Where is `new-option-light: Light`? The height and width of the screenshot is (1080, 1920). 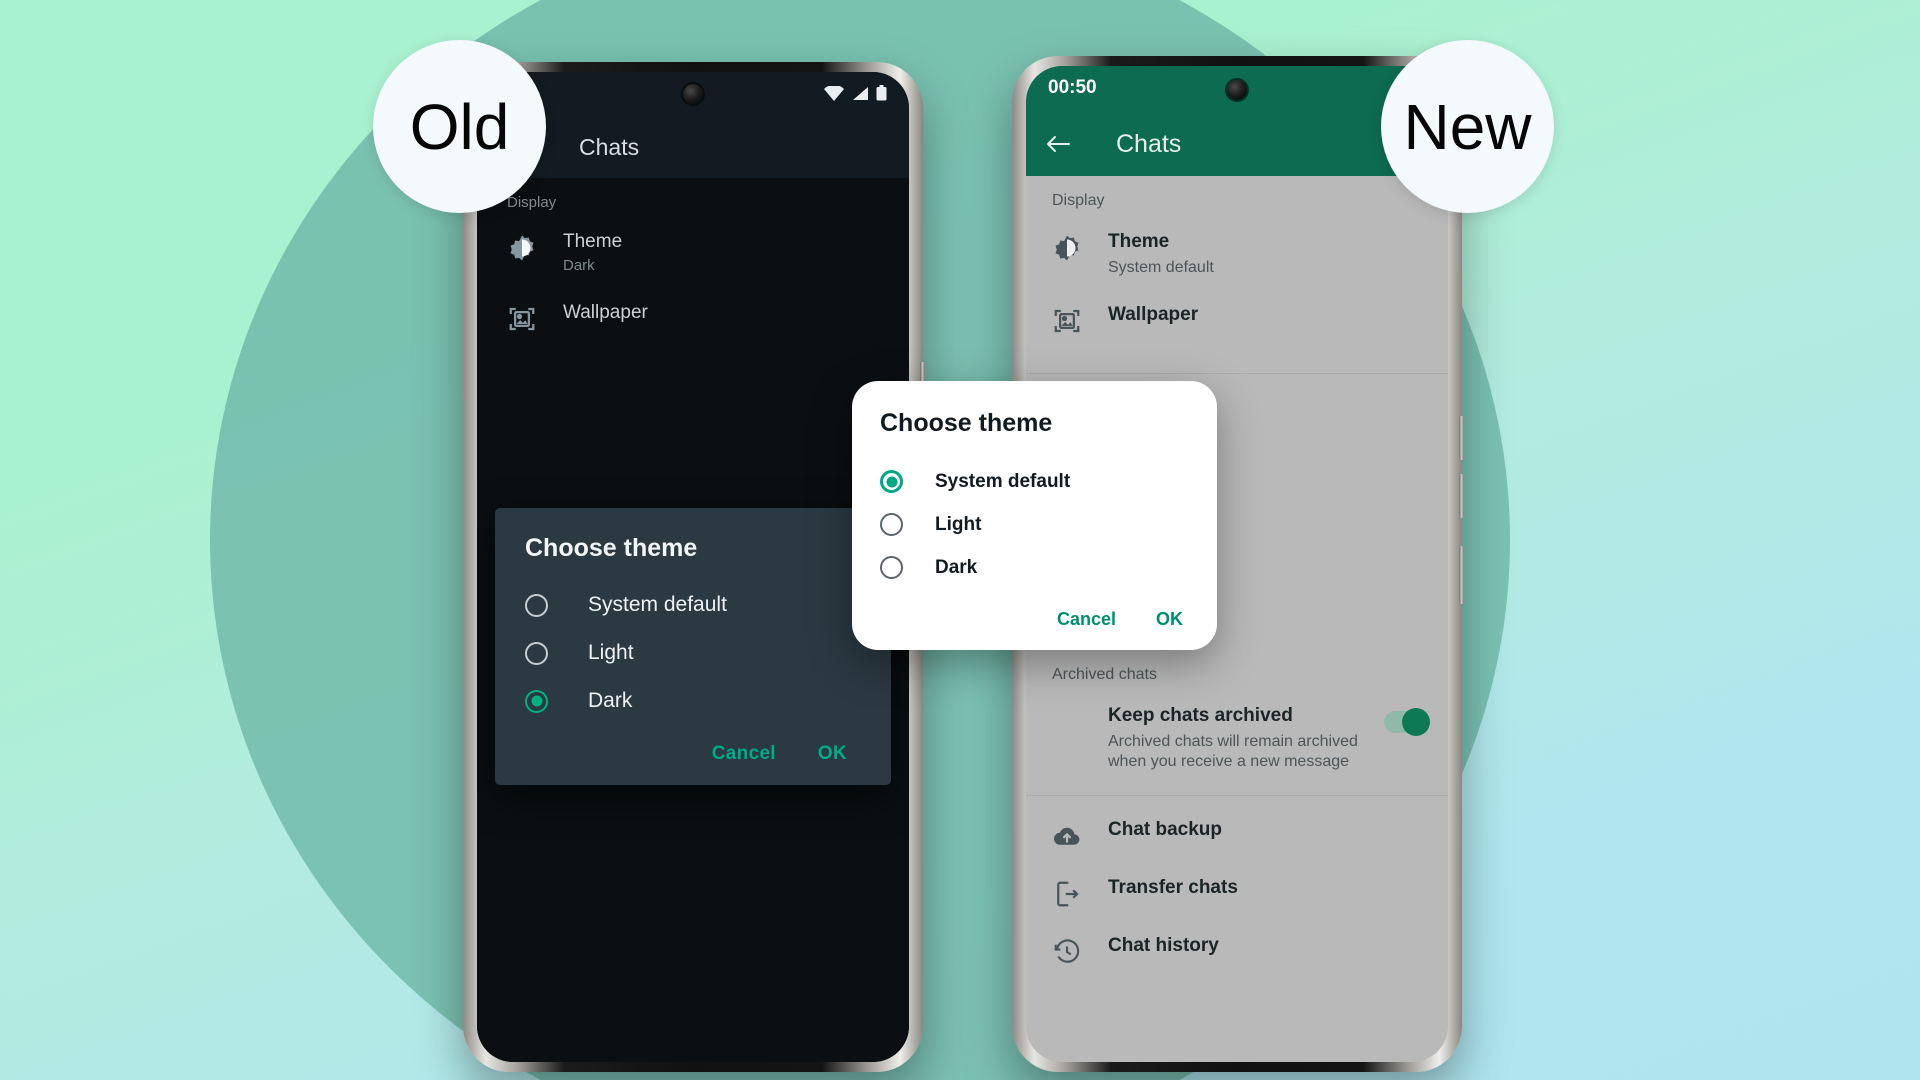
new-option-light: Light is located at coordinates (1034, 524).